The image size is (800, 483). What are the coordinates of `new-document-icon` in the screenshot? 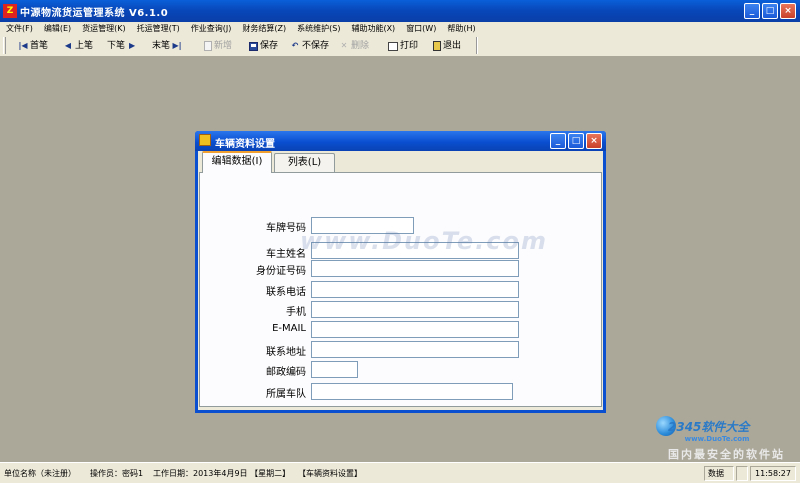 It's located at (208, 46).